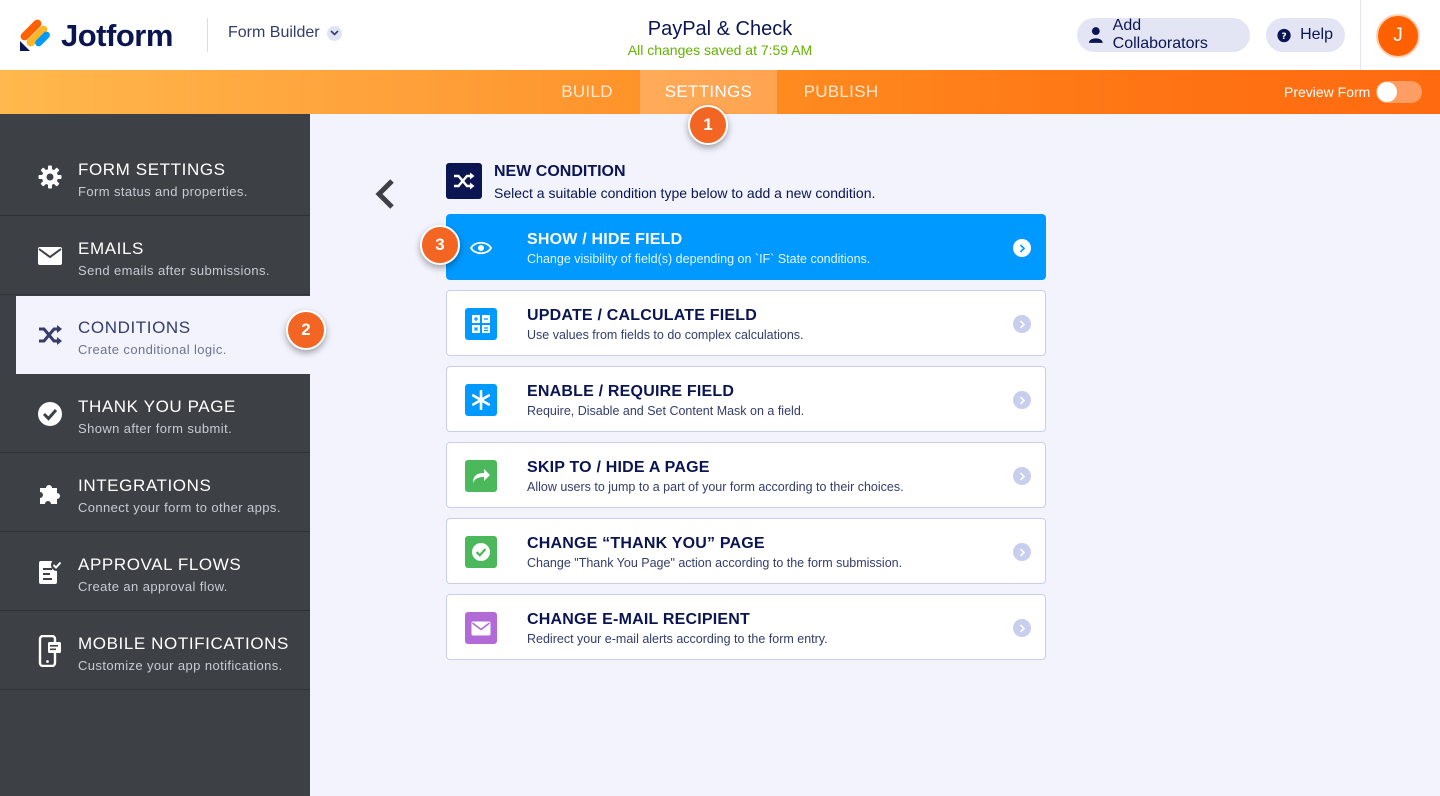 The image size is (1440, 796). I want to click on sidebar-item-conditions: CONDITIONS Create conditional logic., so click(163, 335).